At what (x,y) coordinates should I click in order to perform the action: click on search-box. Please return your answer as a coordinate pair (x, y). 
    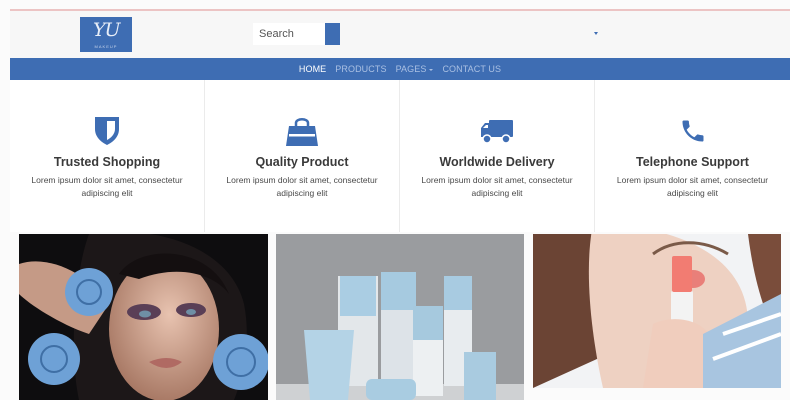
    Looking at the image, I should click on (297, 34).